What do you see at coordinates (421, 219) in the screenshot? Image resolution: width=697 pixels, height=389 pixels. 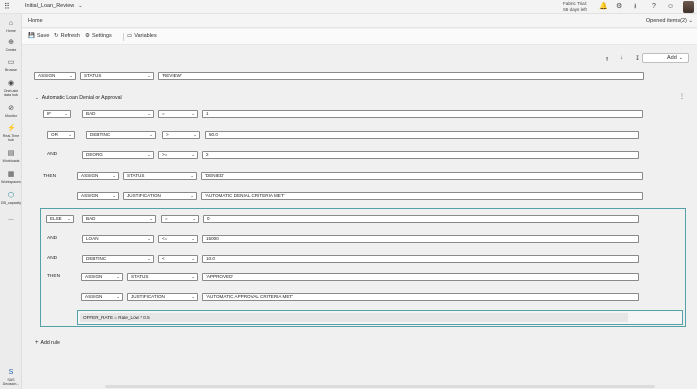 I see `value-field: 0` at bounding box center [421, 219].